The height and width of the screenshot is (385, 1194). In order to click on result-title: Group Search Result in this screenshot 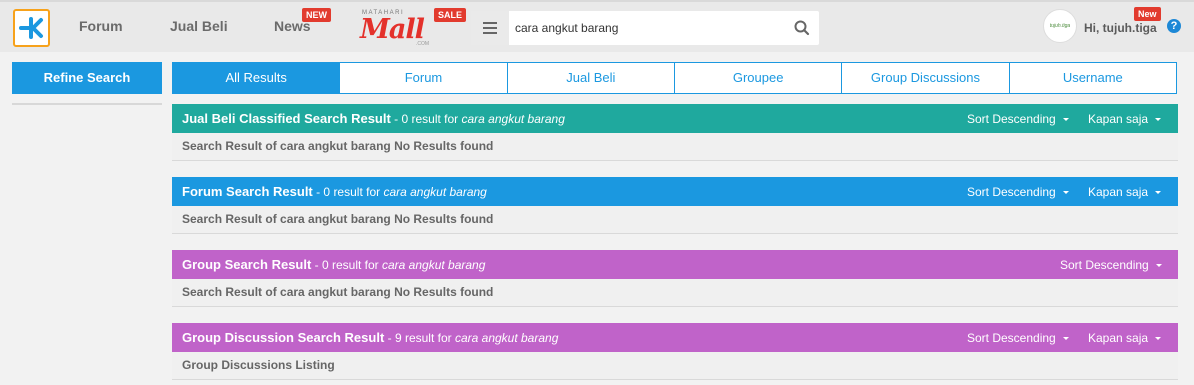, I will do `click(247, 264)`.